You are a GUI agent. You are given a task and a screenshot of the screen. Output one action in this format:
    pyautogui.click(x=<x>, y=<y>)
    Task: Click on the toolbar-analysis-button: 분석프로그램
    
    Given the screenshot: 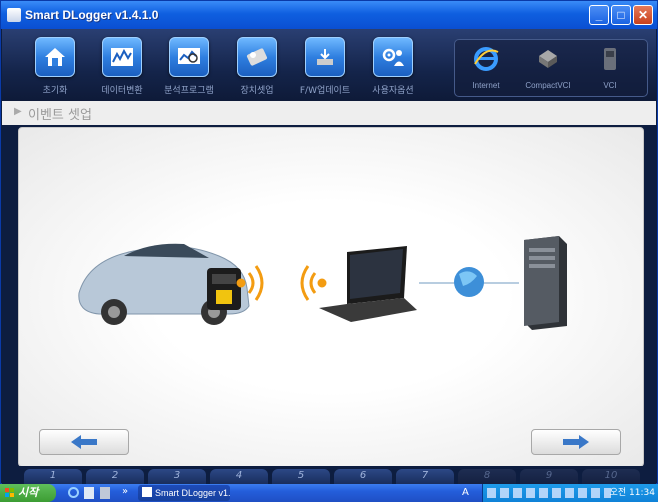 What is the action you would take?
    pyautogui.click(x=189, y=67)
    